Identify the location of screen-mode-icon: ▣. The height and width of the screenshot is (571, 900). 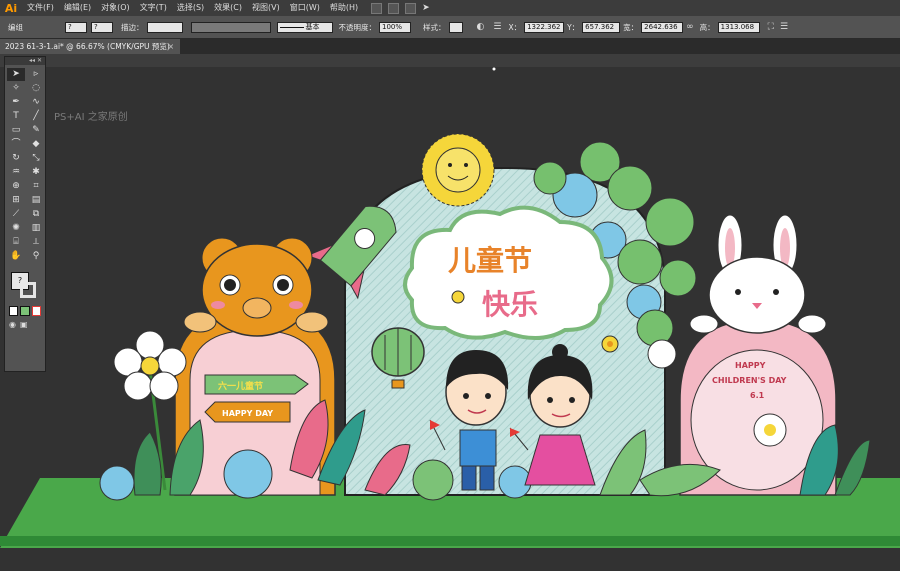
(24, 324).